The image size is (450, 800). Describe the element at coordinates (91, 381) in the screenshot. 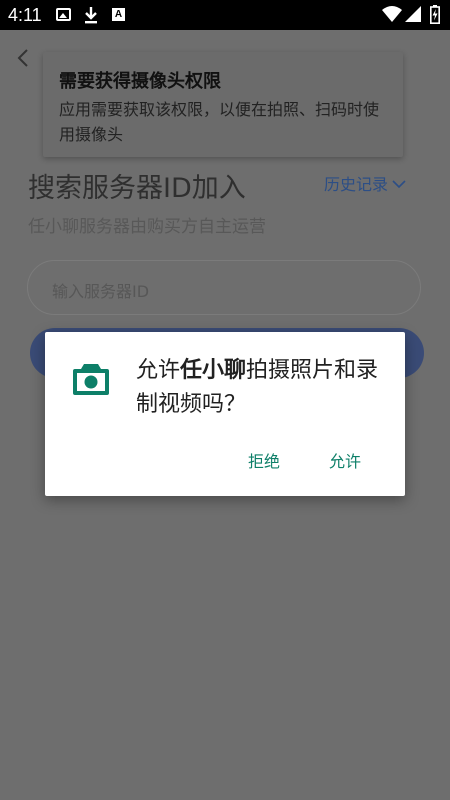

I see `camera-icon` at that location.